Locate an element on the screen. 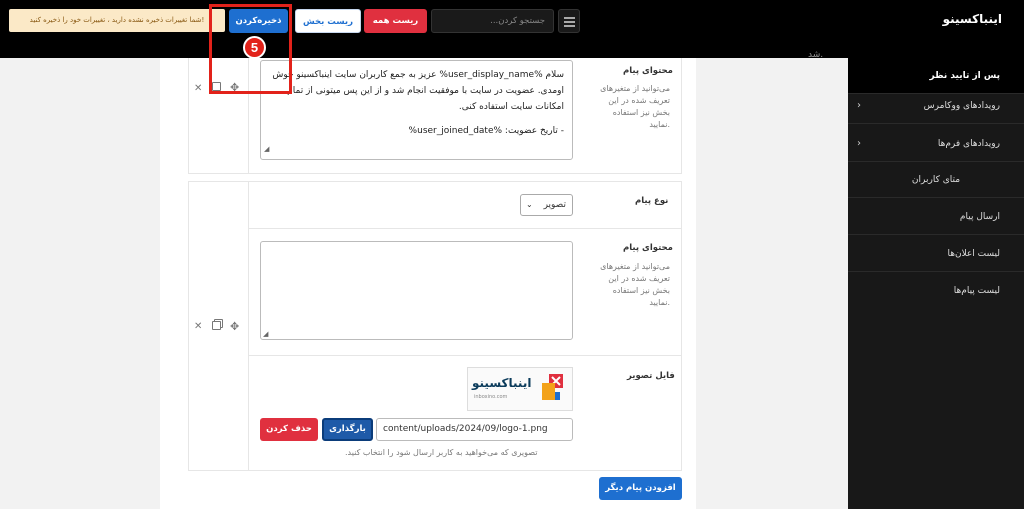  sidebar-item-label: رویدادهای فرم‌ها is located at coordinates (968, 144).